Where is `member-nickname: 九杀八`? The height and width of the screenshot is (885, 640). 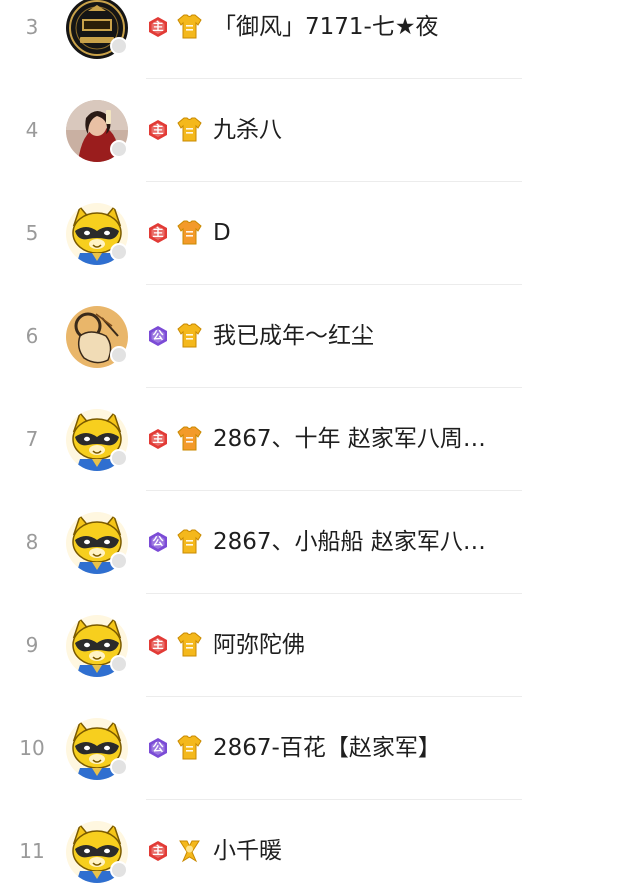 member-nickname: 九杀八 is located at coordinates (247, 130).